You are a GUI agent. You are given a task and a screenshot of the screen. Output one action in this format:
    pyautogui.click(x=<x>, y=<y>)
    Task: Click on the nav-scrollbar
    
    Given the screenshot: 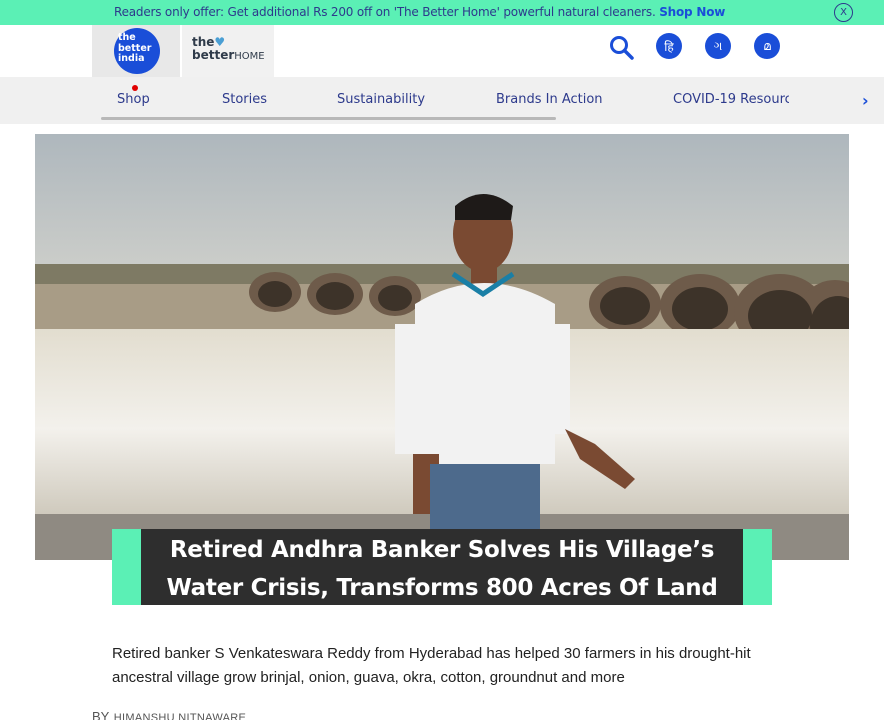 What is the action you would take?
    pyautogui.click(x=328, y=118)
    